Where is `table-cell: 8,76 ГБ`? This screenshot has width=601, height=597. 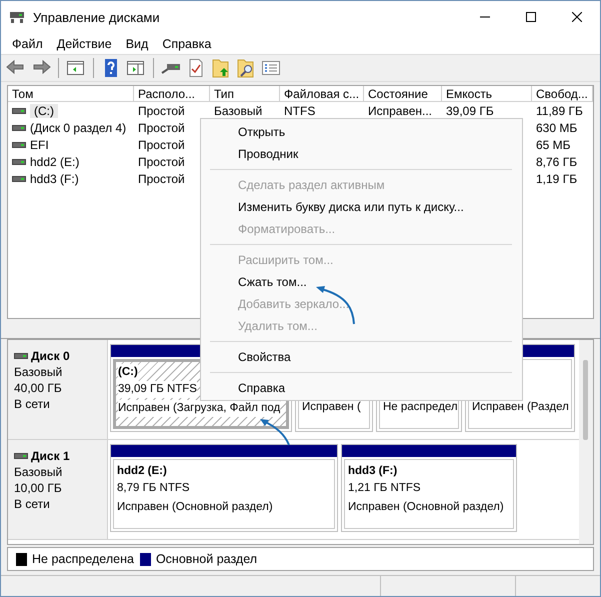
table-cell: 8,76 ГБ is located at coordinates (557, 161).